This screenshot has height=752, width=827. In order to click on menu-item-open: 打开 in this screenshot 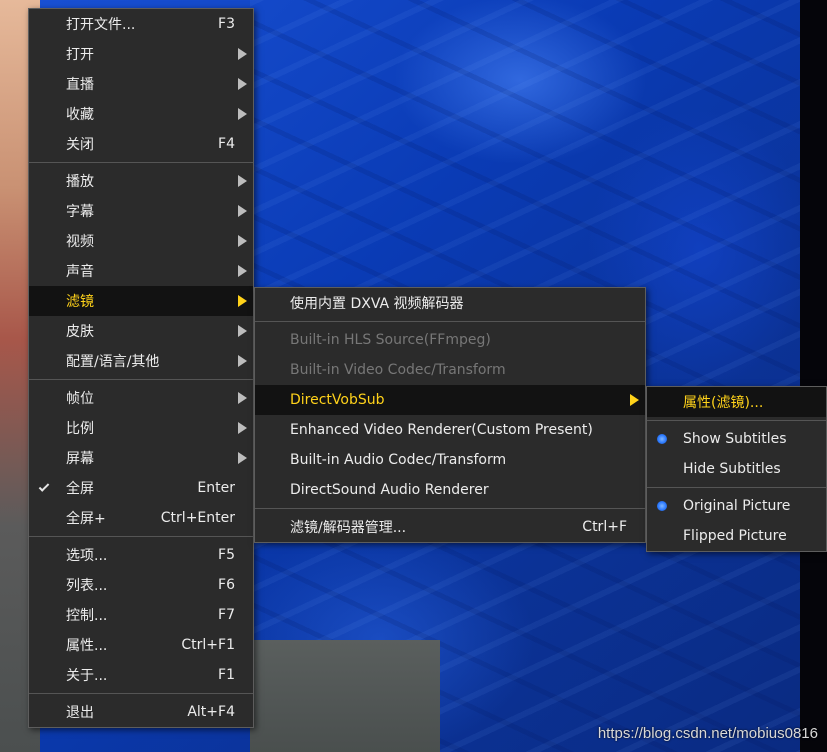, I will do `click(141, 54)`.